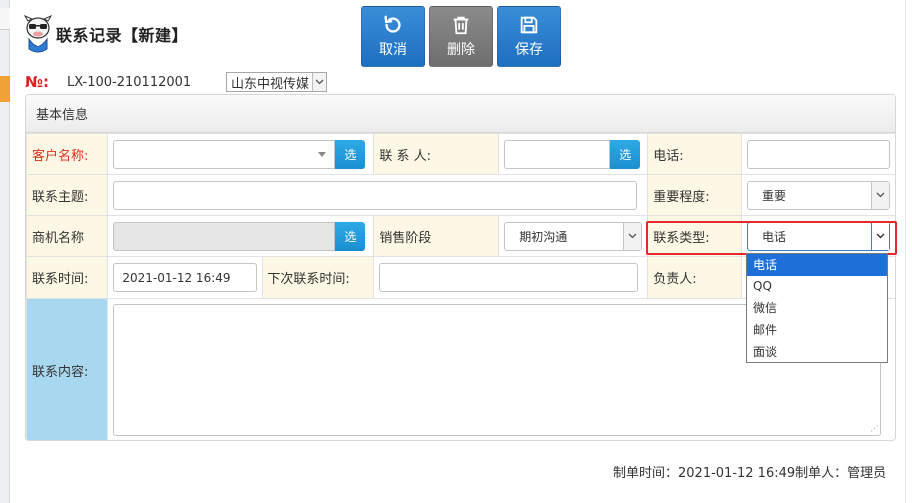  What do you see at coordinates (122, 35) in the screenshot?
I see `page-title: 联系记录【新建】` at bounding box center [122, 35].